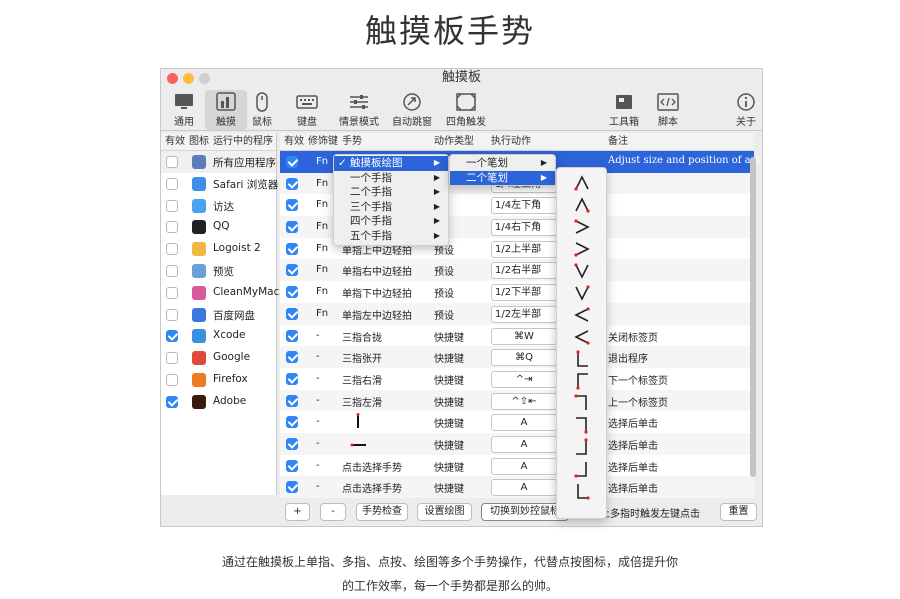 Image resolution: width=900 pixels, height=599 pixels. Describe the element at coordinates (218, 380) in the screenshot. I see `app-row: Firefox` at that location.